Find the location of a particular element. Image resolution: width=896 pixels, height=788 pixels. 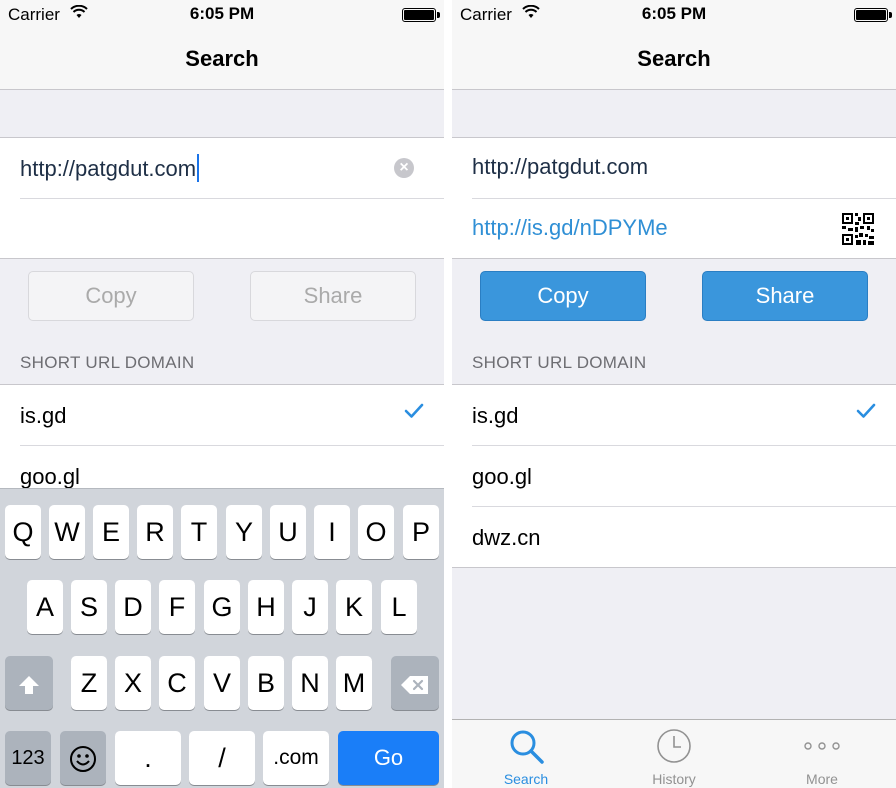

key-r: R is located at coordinates (155, 532).